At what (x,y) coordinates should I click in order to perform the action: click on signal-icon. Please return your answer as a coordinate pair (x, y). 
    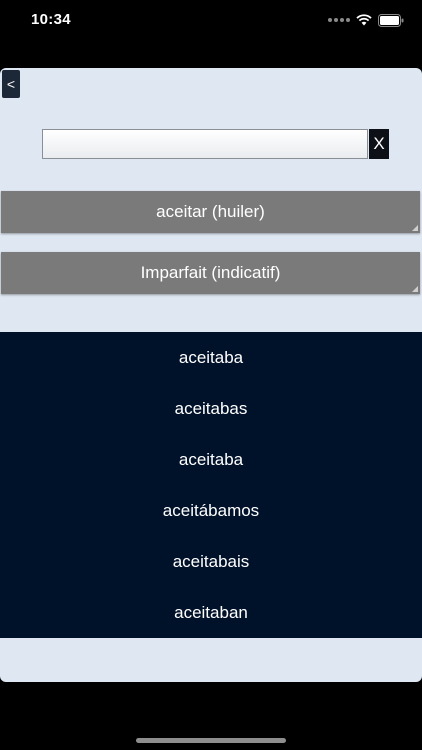
    Looking at the image, I should click on (339, 20).